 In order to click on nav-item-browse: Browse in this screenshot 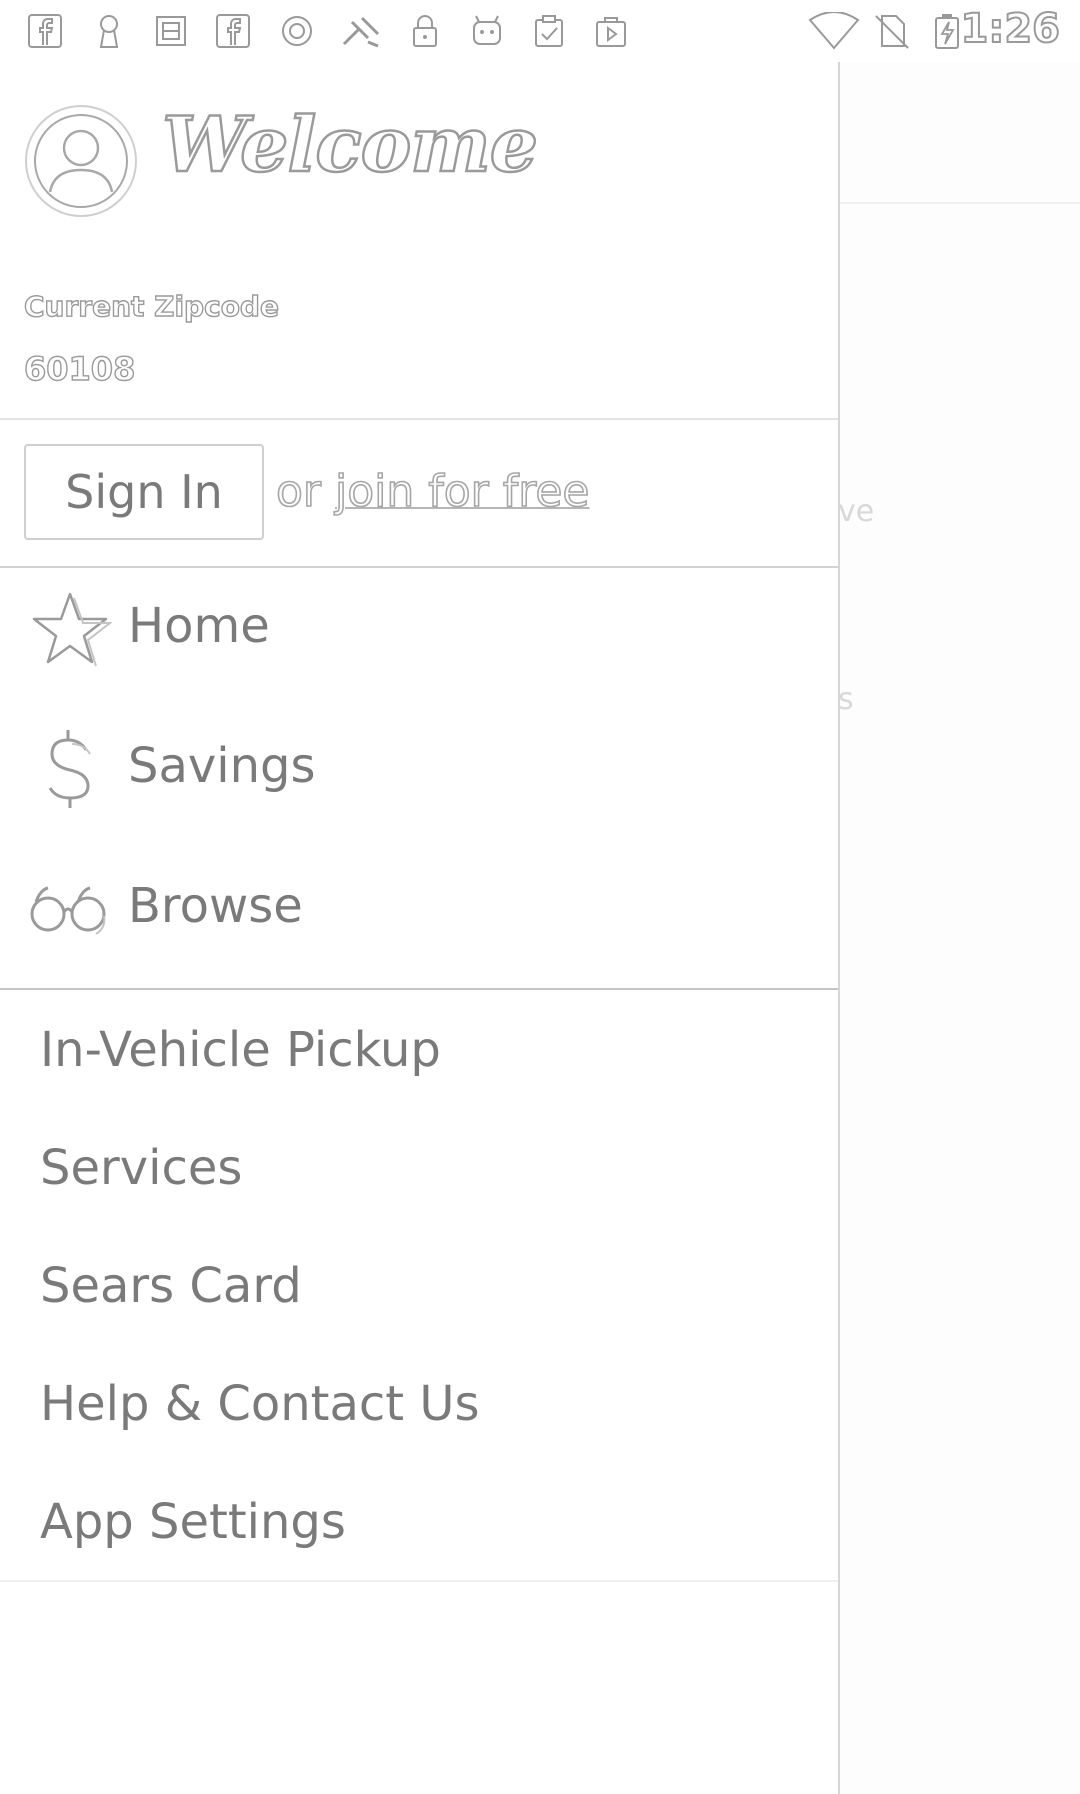, I will do `click(419, 908)`.